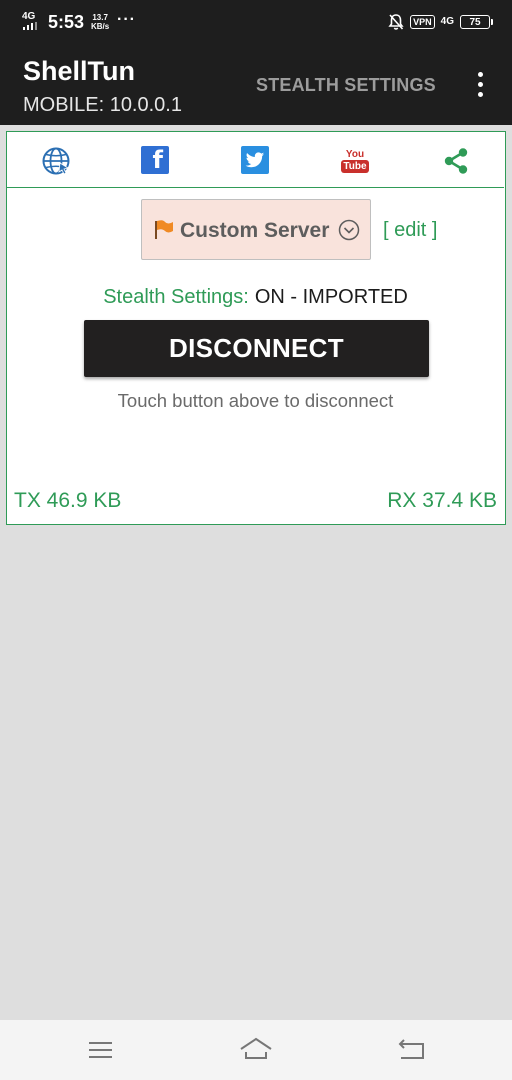 Image resolution: width=512 pixels, height=1080 pixels. Describe the element at coordinates (29, 16) in the screenshot. I see `network-type: 4G` at that location.